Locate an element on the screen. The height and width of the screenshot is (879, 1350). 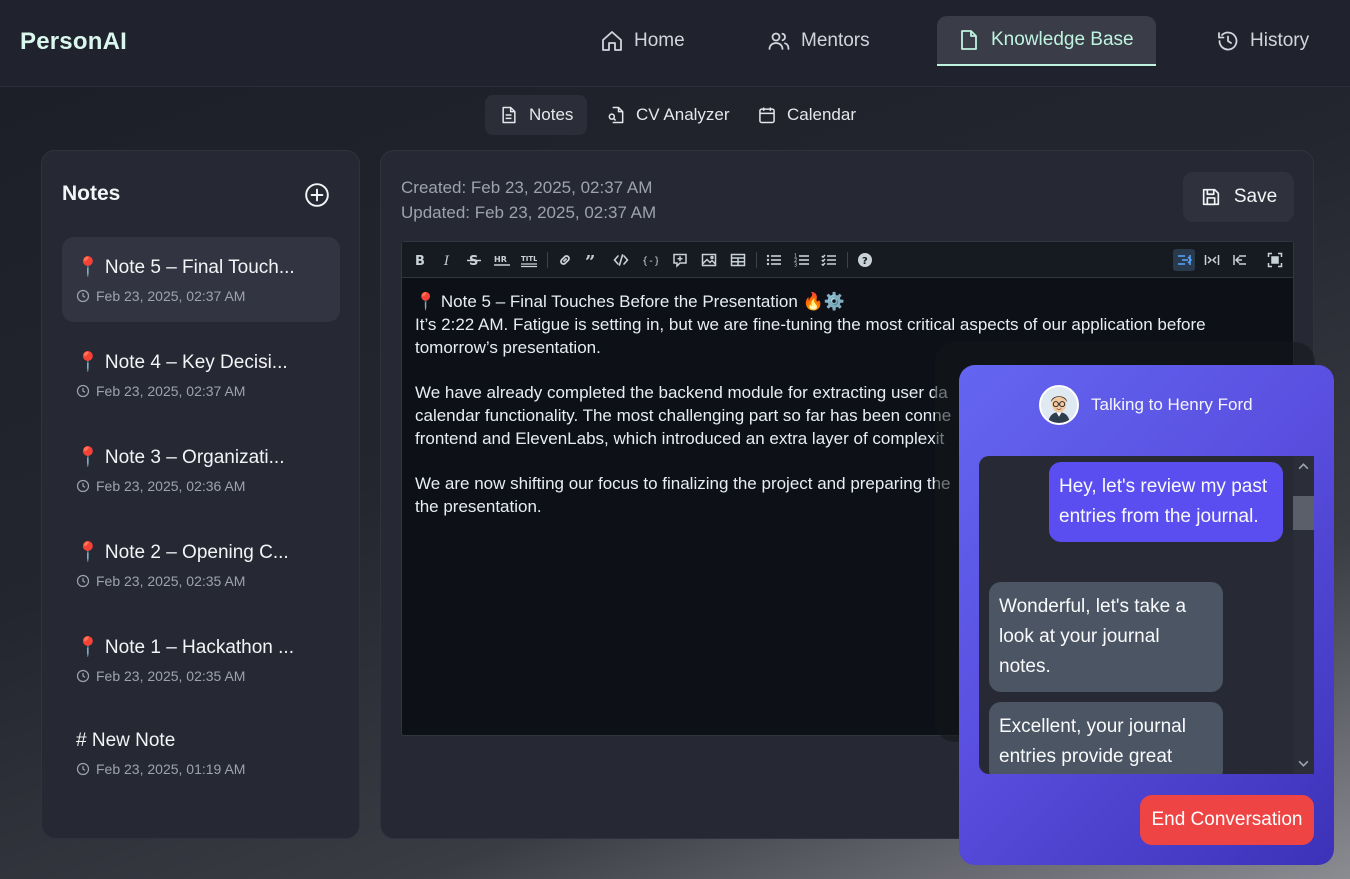
tab-calendar: Calendar is located at coordinates (806, 115).